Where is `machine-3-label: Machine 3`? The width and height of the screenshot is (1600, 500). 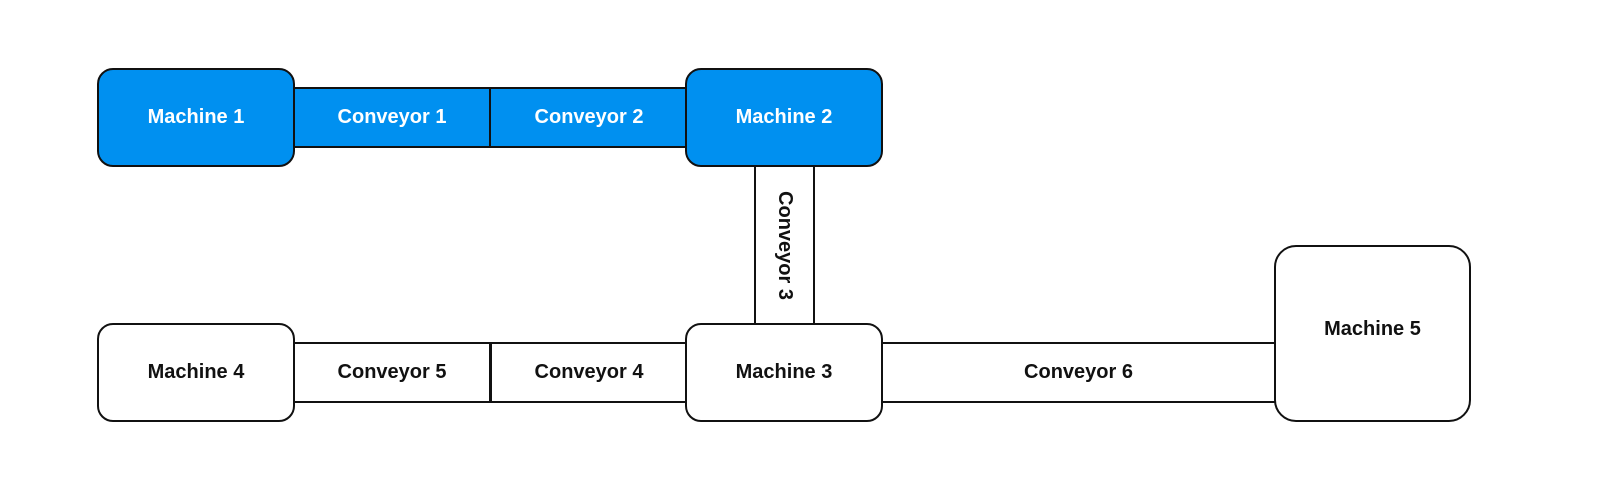
machine-3-label: Machine 3 is located at coordinates (784, 372).